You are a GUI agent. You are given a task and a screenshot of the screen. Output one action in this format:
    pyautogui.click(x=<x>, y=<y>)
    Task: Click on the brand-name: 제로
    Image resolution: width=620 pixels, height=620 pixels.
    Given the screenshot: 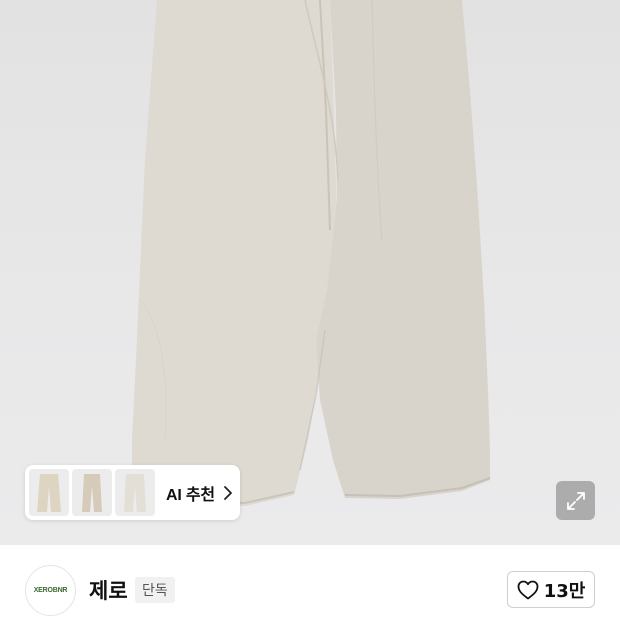 What is the action you would take?
    pyautogui.click(x=108, y=590)
    